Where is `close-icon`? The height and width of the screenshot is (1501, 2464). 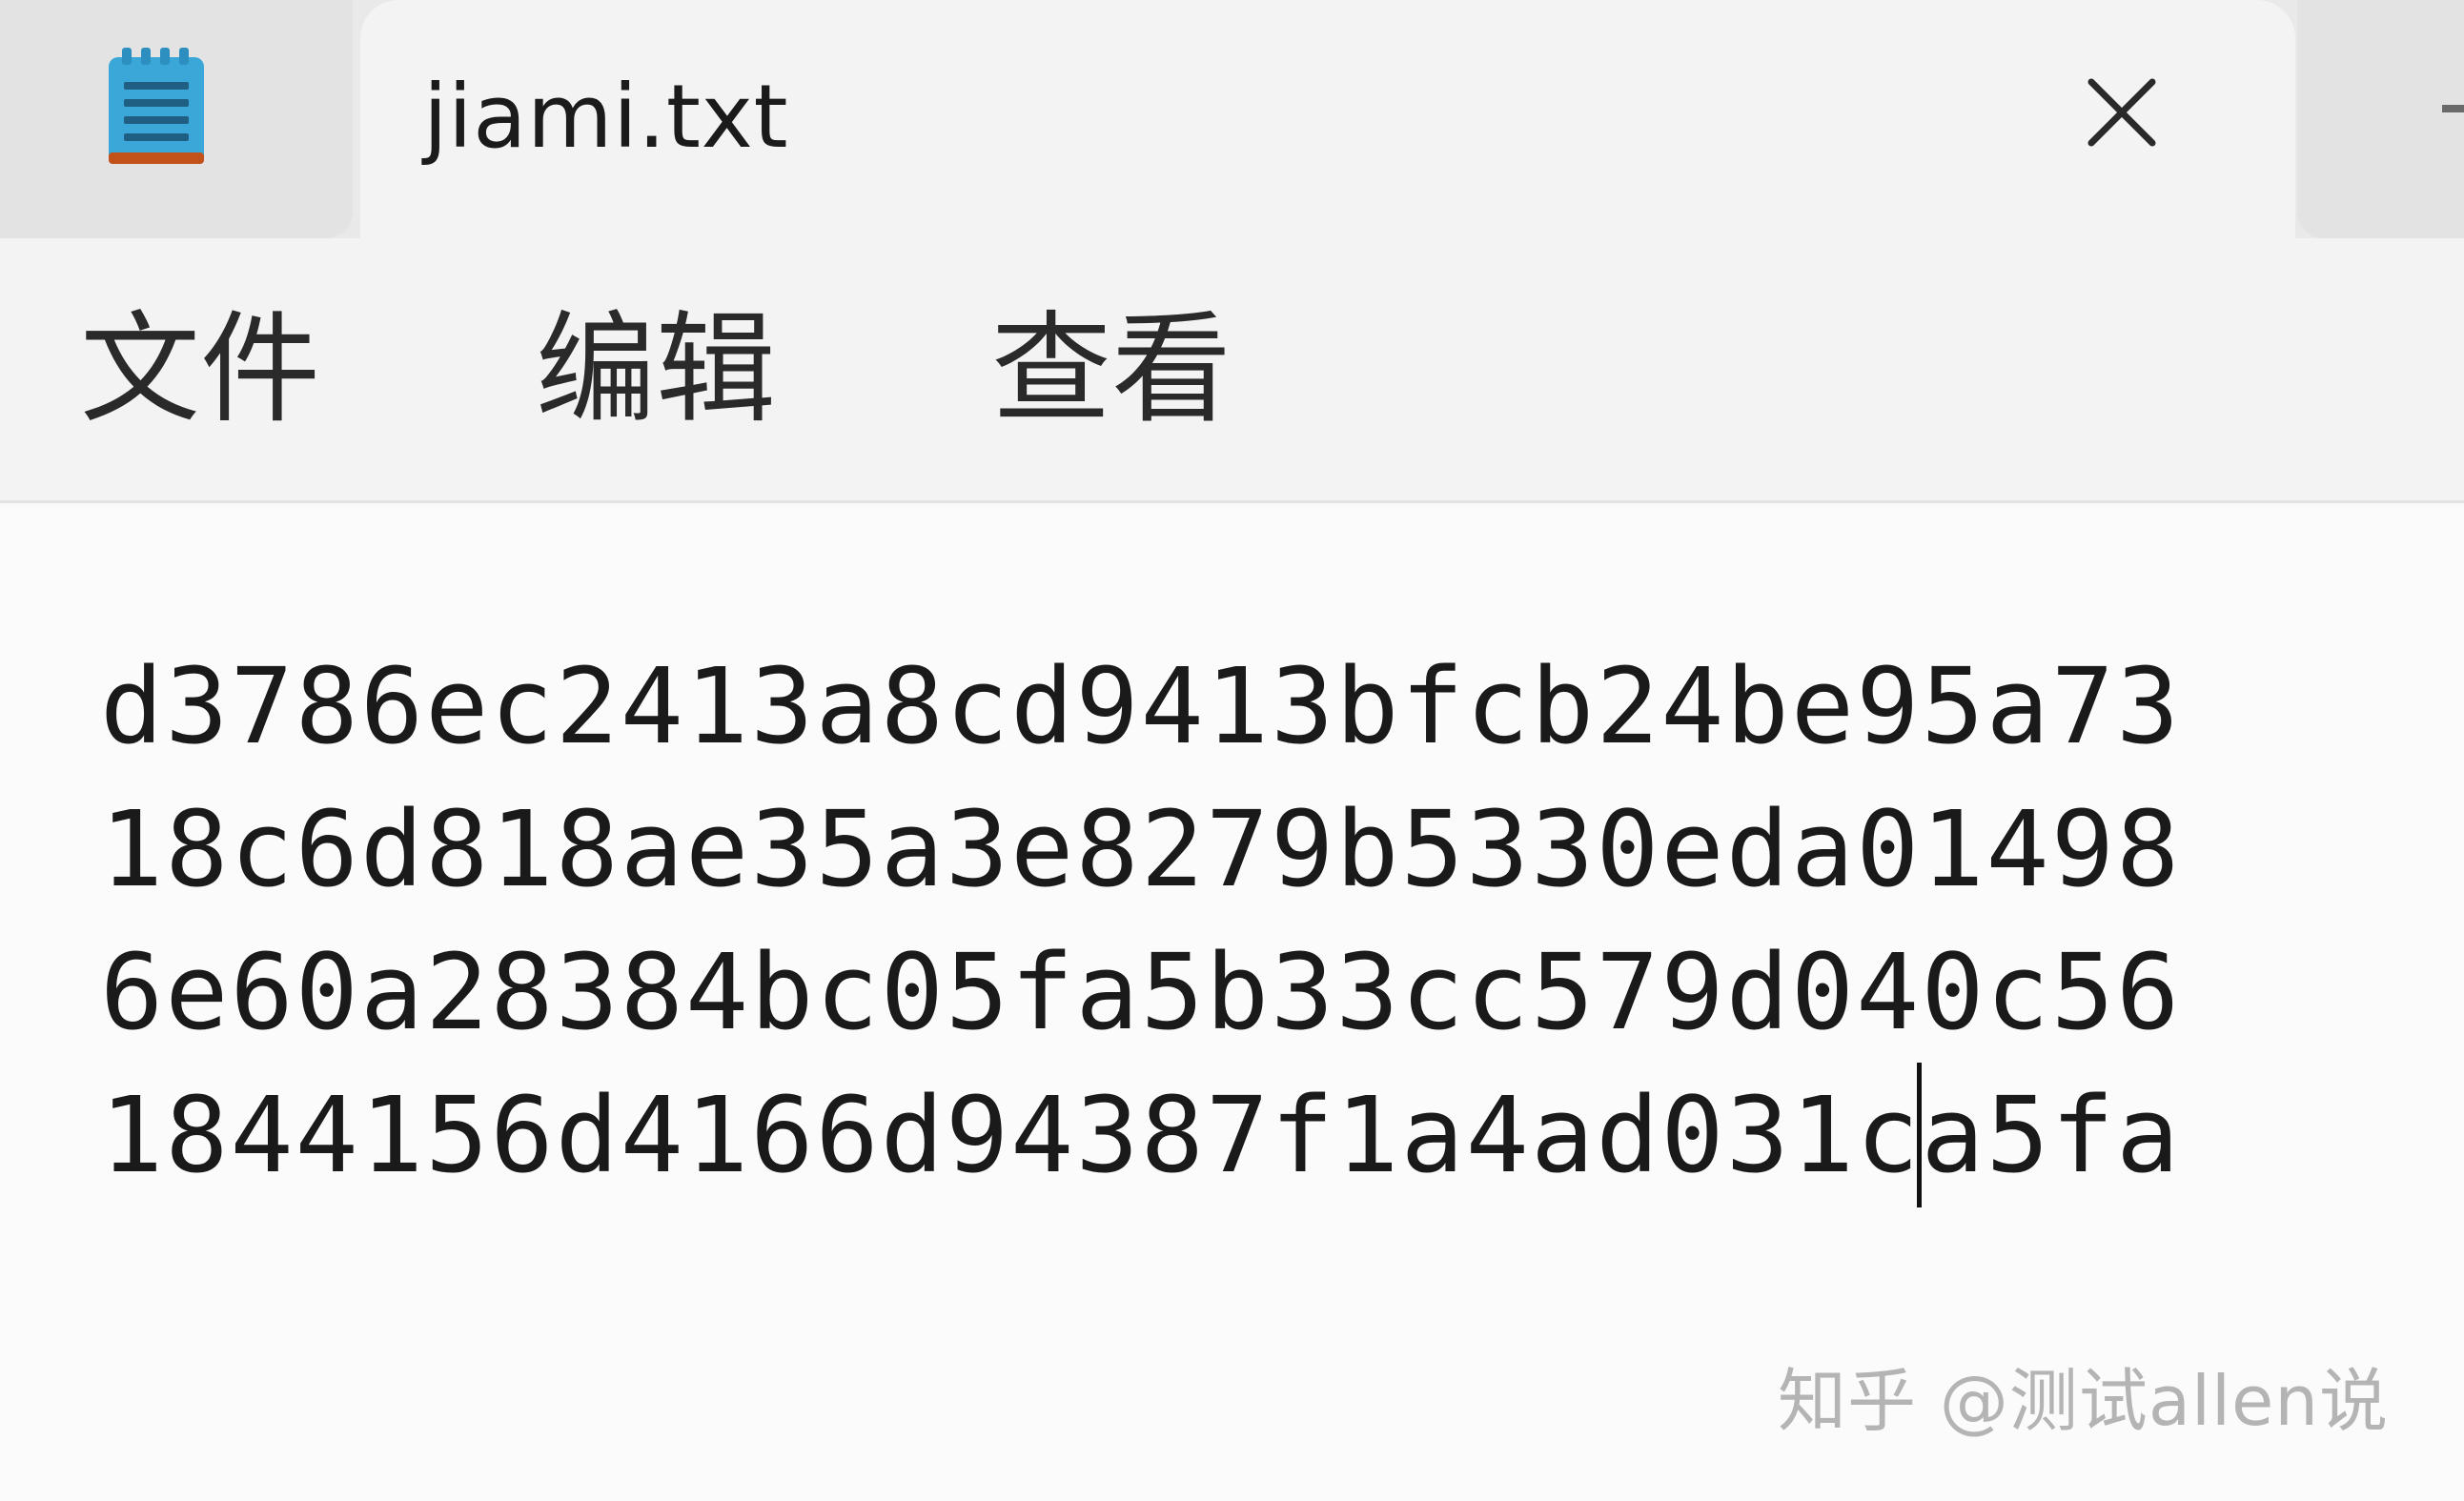
close-icon is located at coordinates (2122, 112).